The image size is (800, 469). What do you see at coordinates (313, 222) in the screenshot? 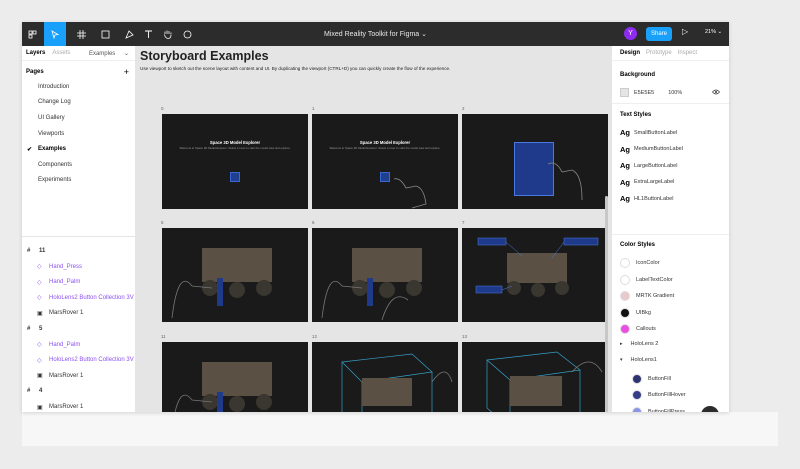
I see `frame-label: 6` at bounding box center [313, 222].